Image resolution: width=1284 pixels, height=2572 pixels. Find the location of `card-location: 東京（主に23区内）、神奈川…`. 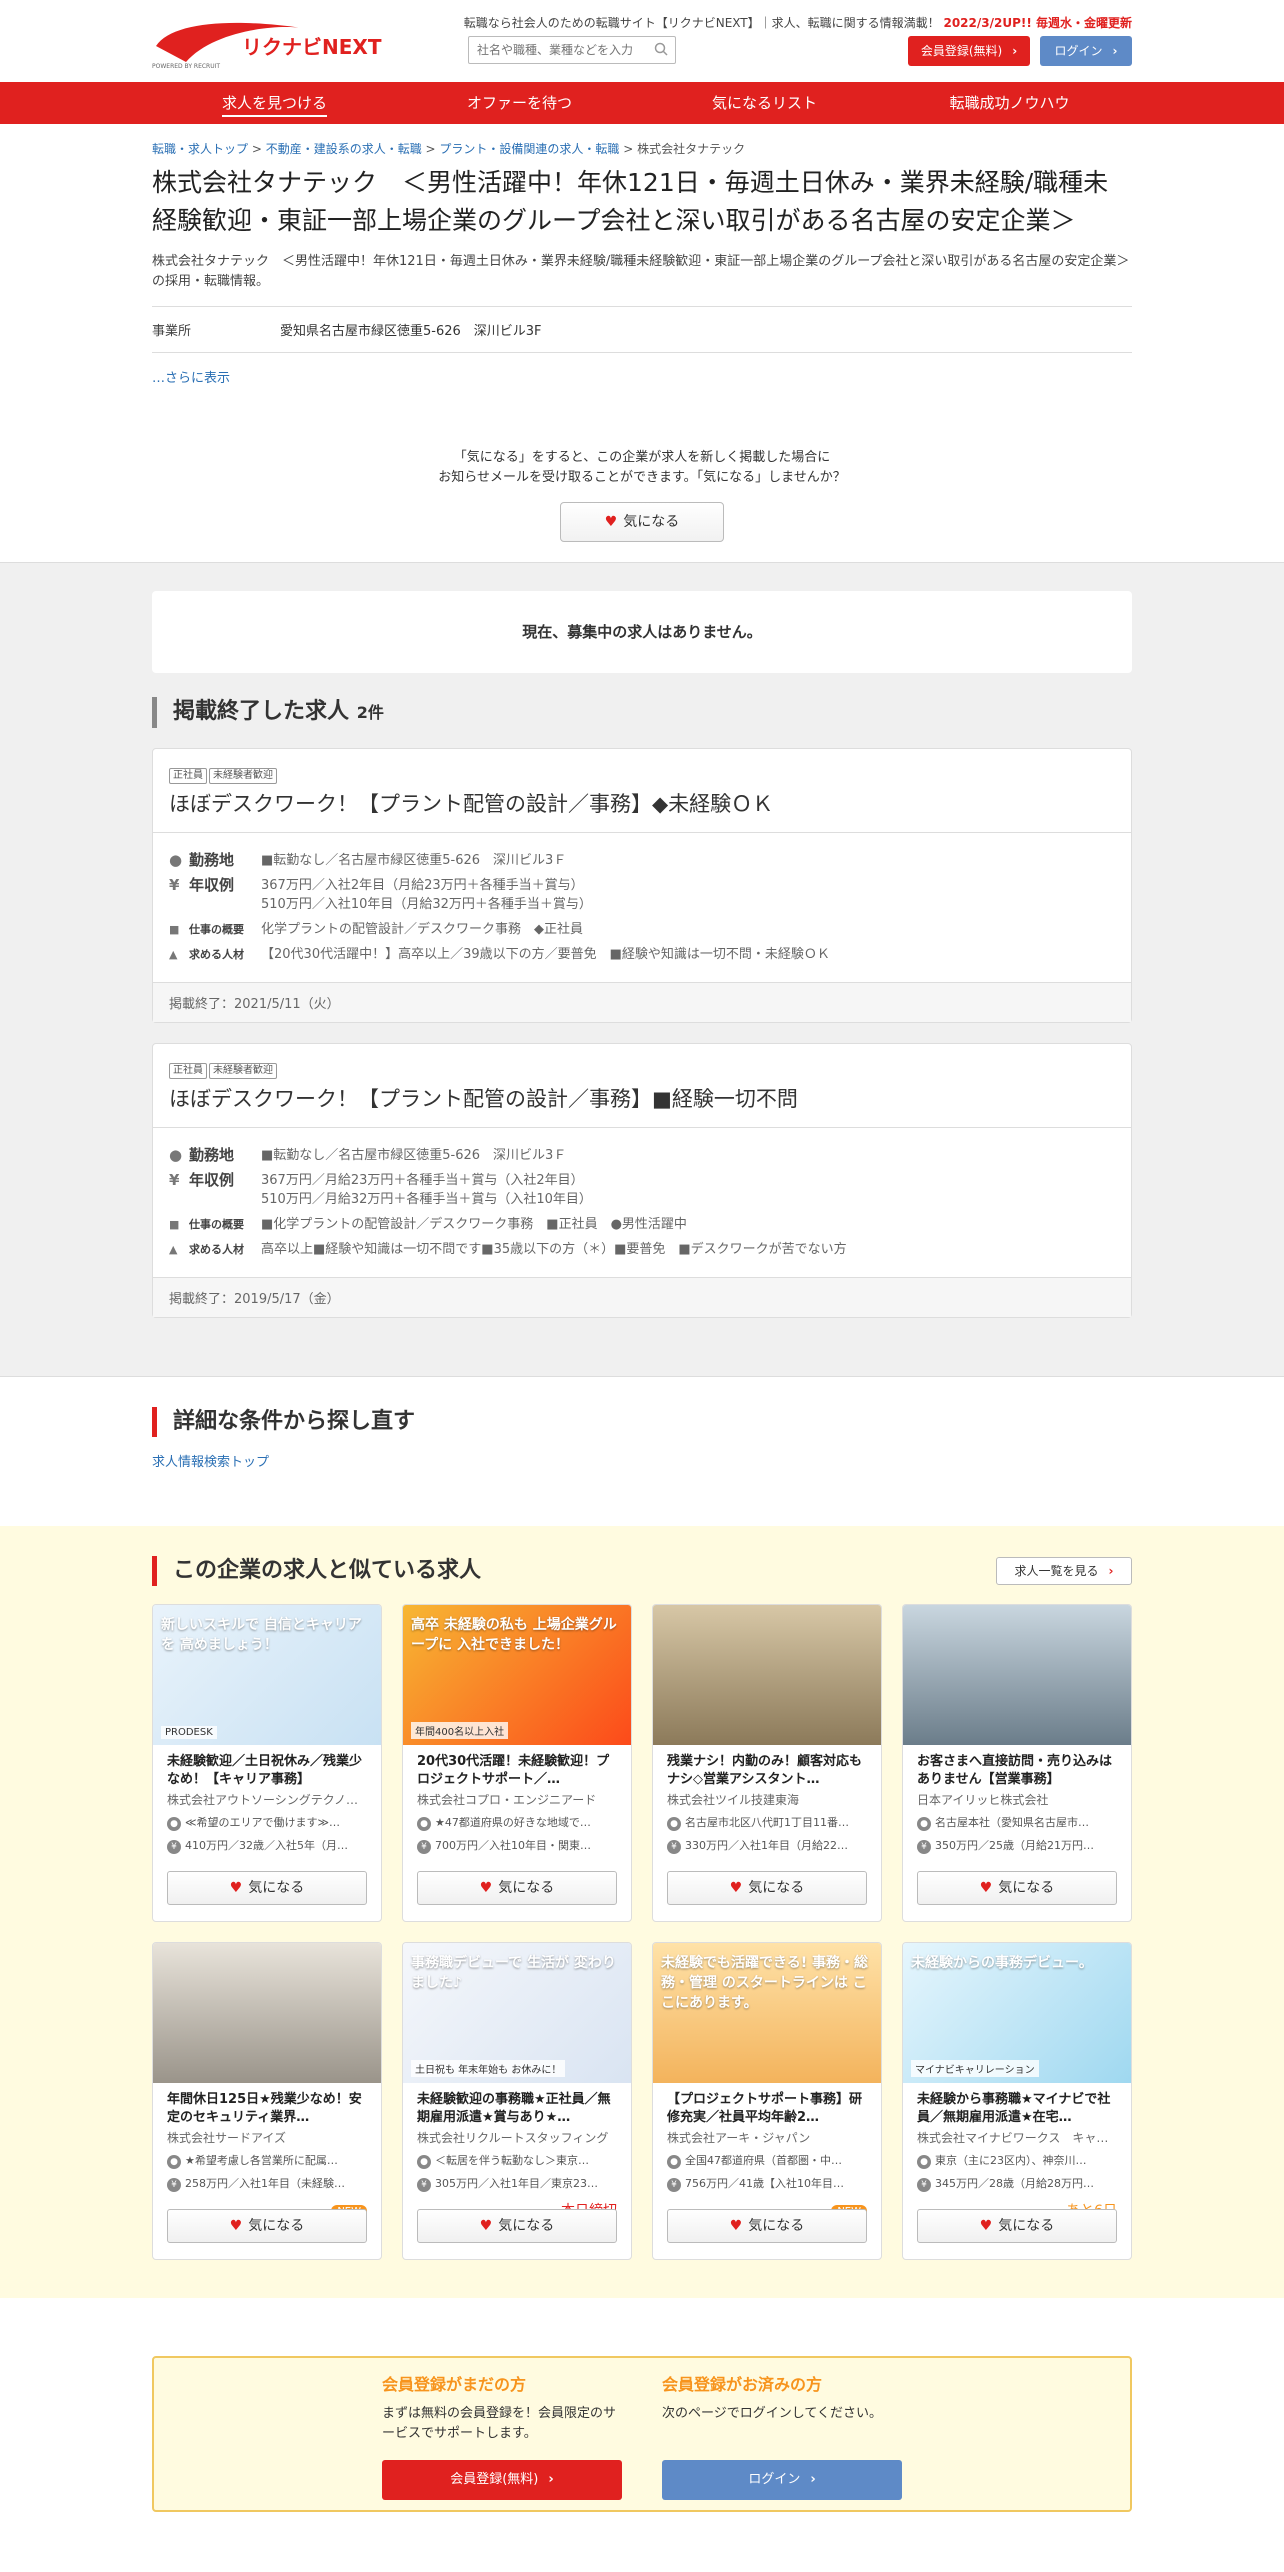

card-location: 東京（主に23区内）、神奈川… is located at coordinates (1011, 2160).